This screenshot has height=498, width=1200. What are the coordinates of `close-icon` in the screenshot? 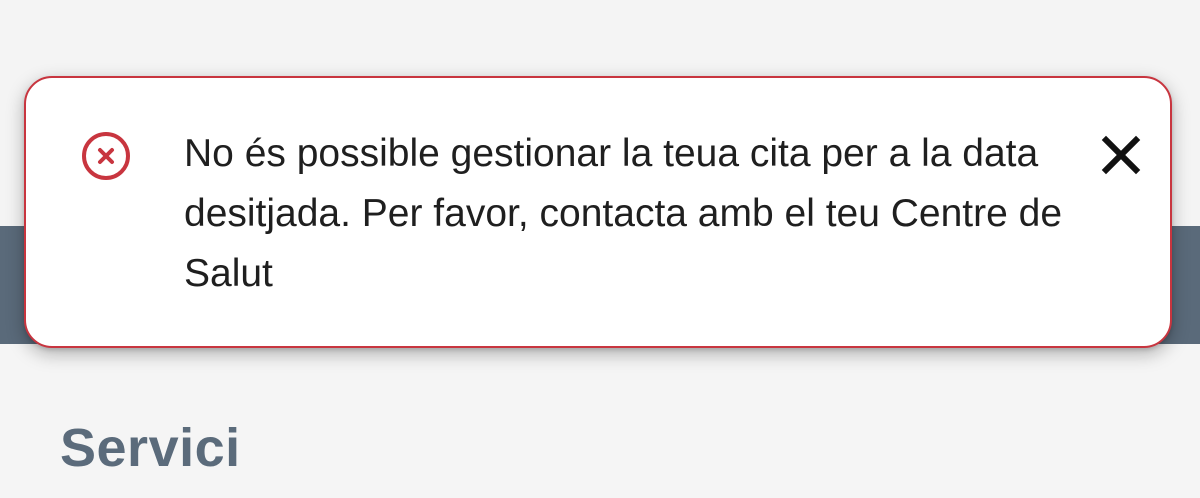 It's located at (1121, 155).